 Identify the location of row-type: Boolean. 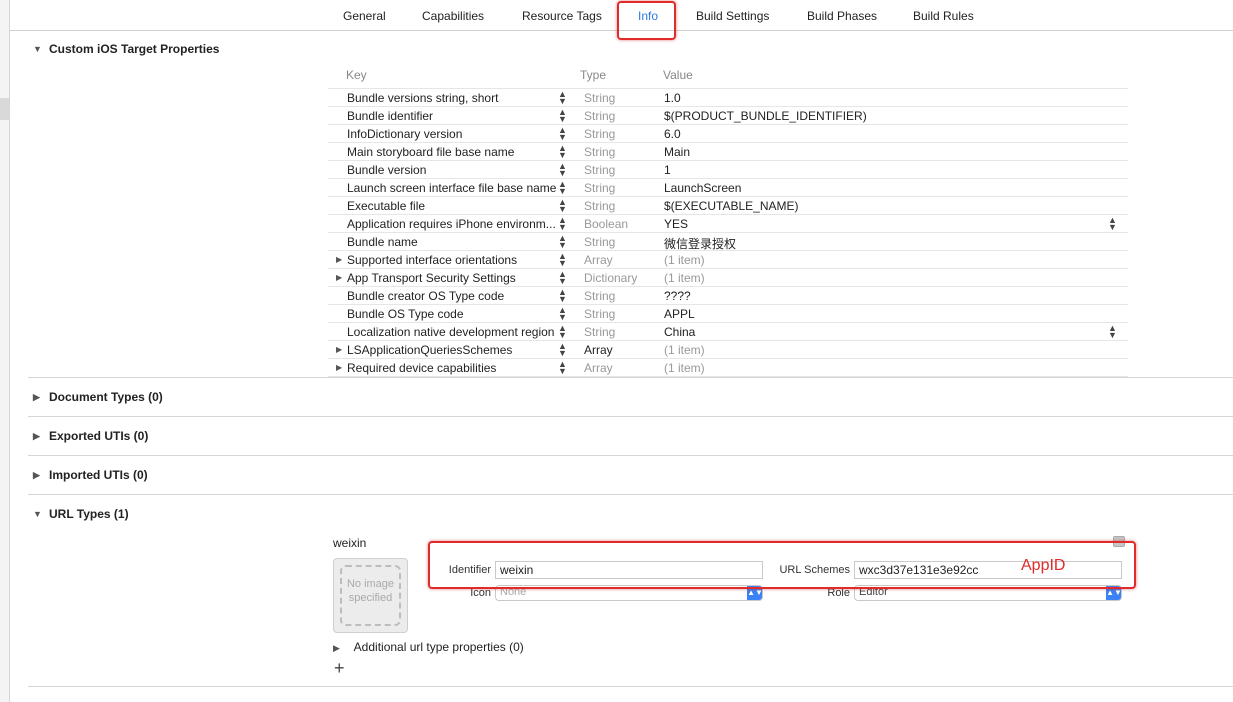
(606, 224).